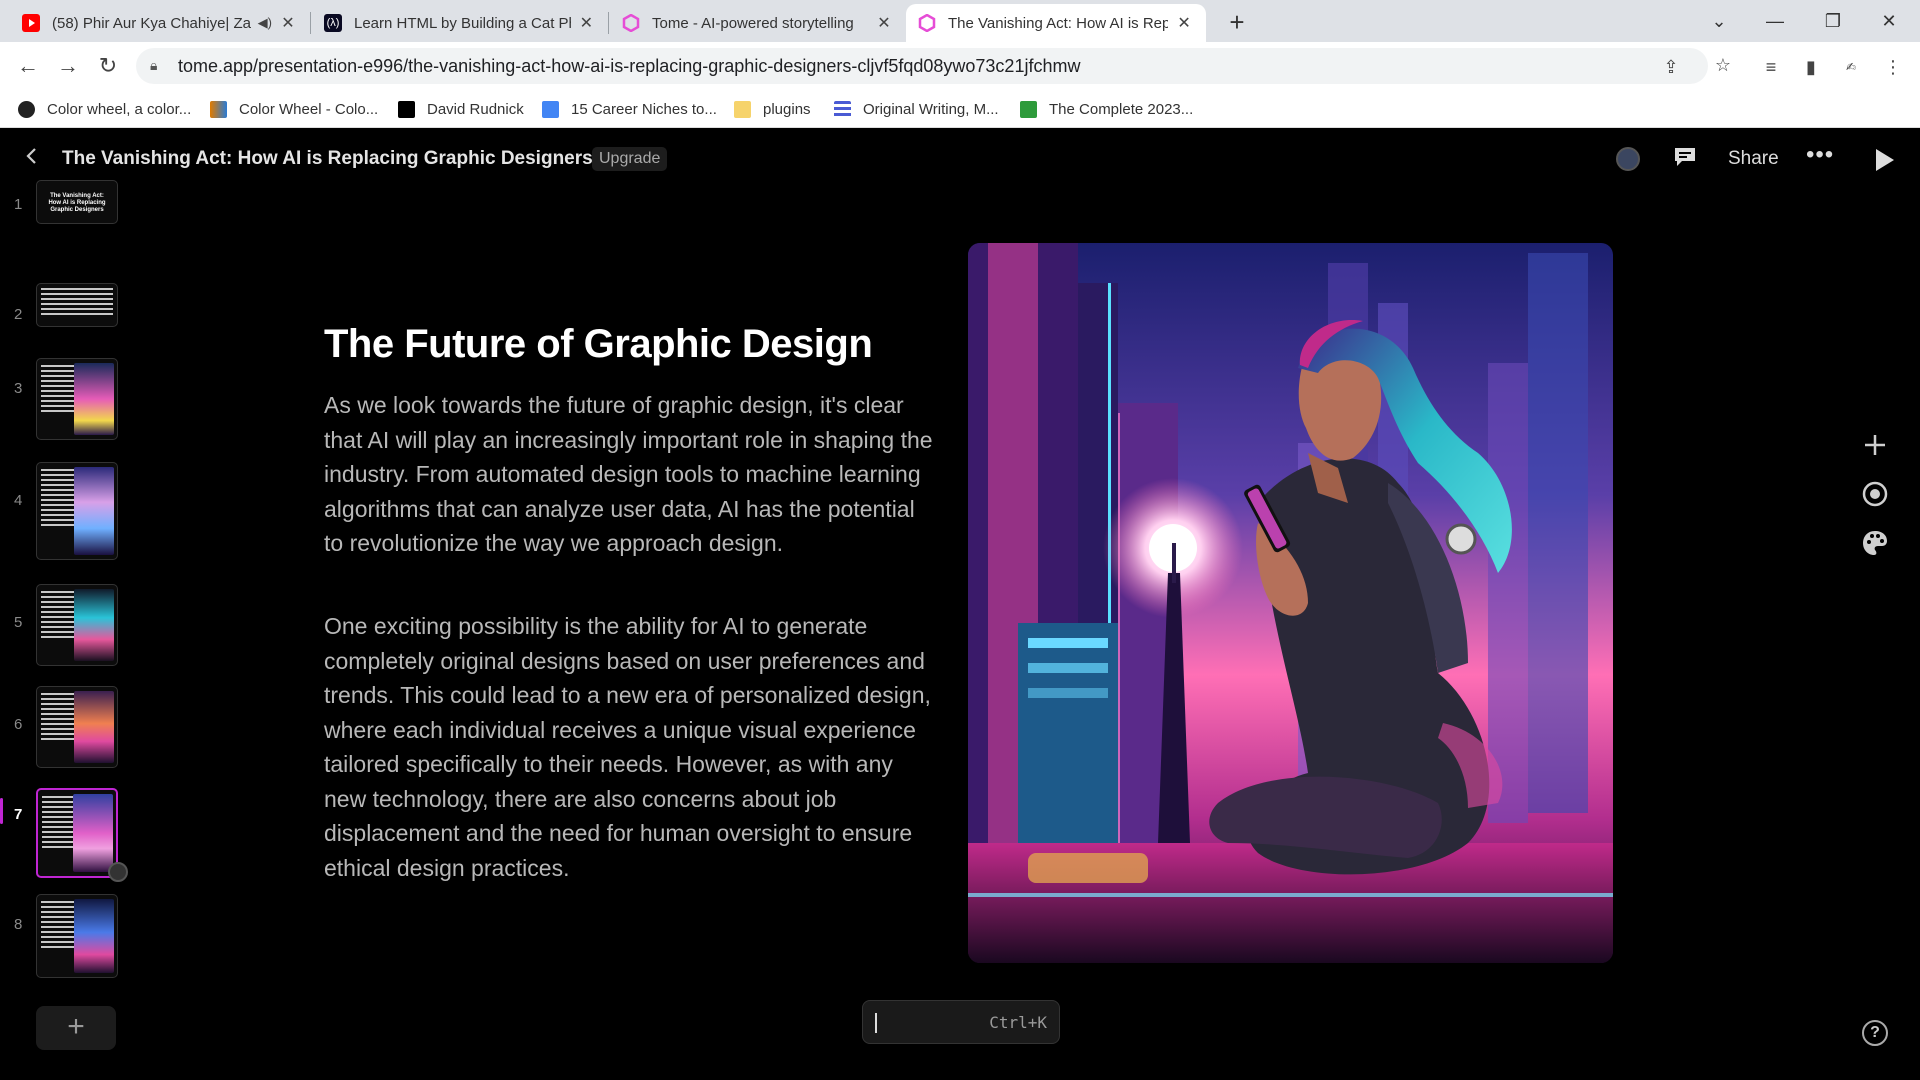 This screenshot has height=1080, width=1920. What do you see at coordinates (154, 65) in the screenshot?
I see `lock-icon: 🔒︎` at bounding box center [154, 65].